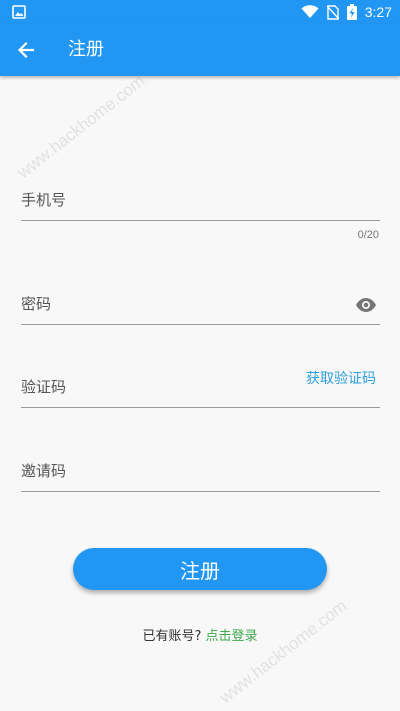 This screenshot has width=400, height=711. I want to click on verification-code-input, so click(171, 387).